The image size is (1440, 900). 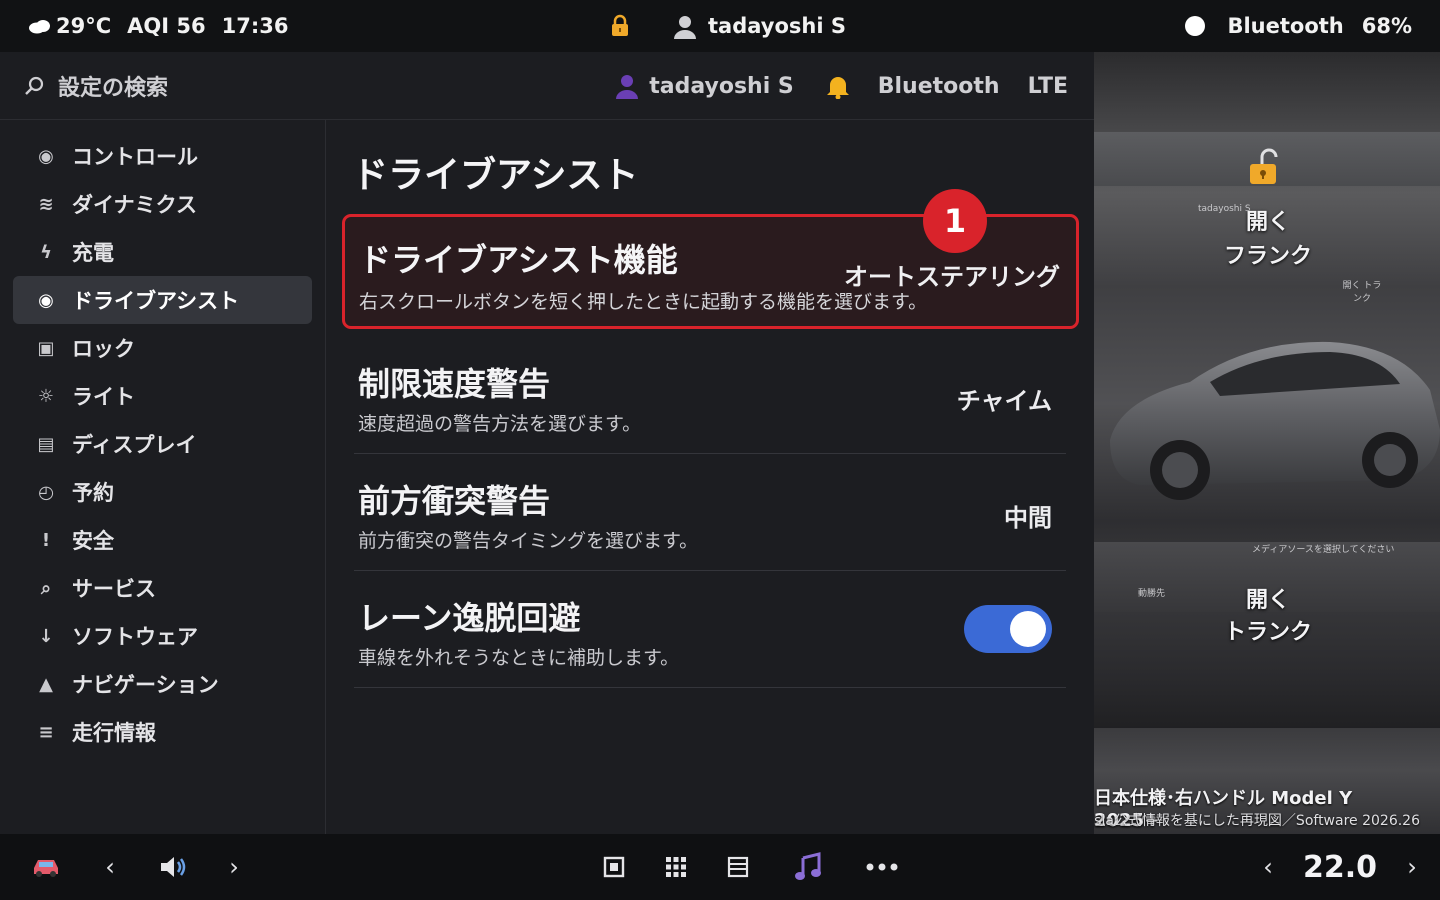 I want to click on sidebar-item-label: ディスプレイ, so click(x=134, y=445).